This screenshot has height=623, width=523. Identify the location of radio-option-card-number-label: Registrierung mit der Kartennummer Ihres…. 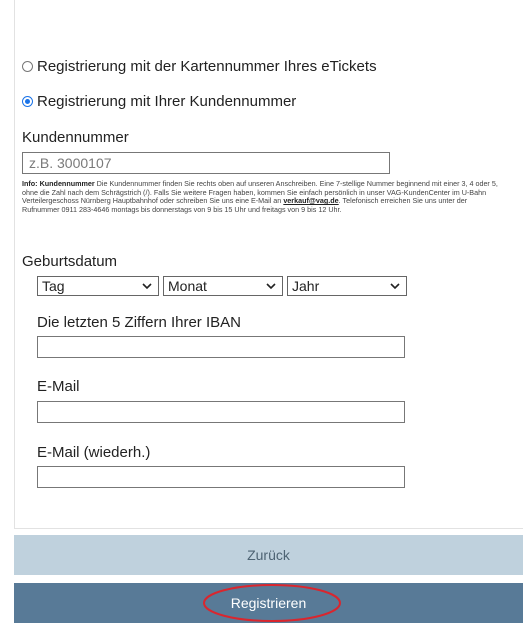
(207, 66).